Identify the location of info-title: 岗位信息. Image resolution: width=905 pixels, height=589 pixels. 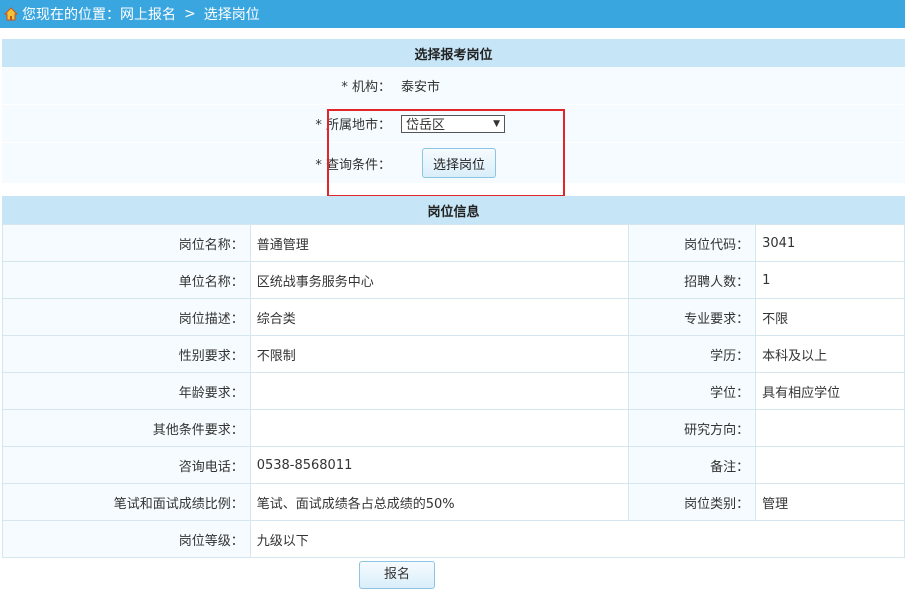
(453, 210).